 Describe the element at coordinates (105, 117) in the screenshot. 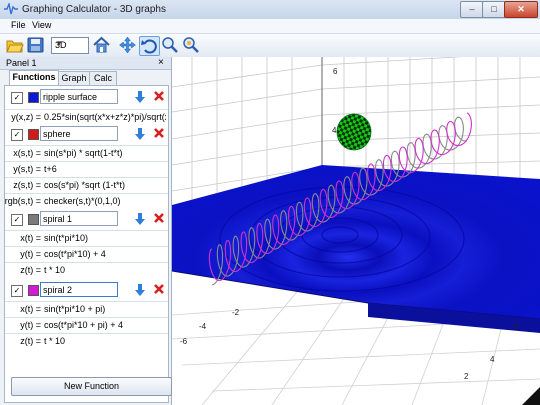

I see `equation-input: 0.25*sin(sqrt(x*x+z*z)*pi)/sqrt(x*x+` at that location.